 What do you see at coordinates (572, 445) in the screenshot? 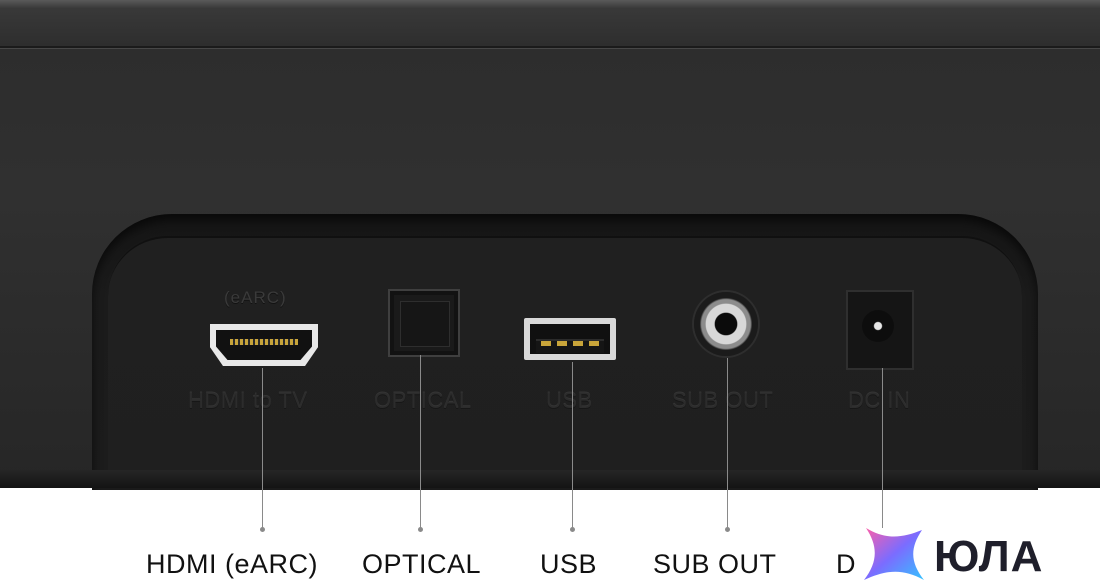
I see `callout-line-usb` at bounding box center [572, 445].